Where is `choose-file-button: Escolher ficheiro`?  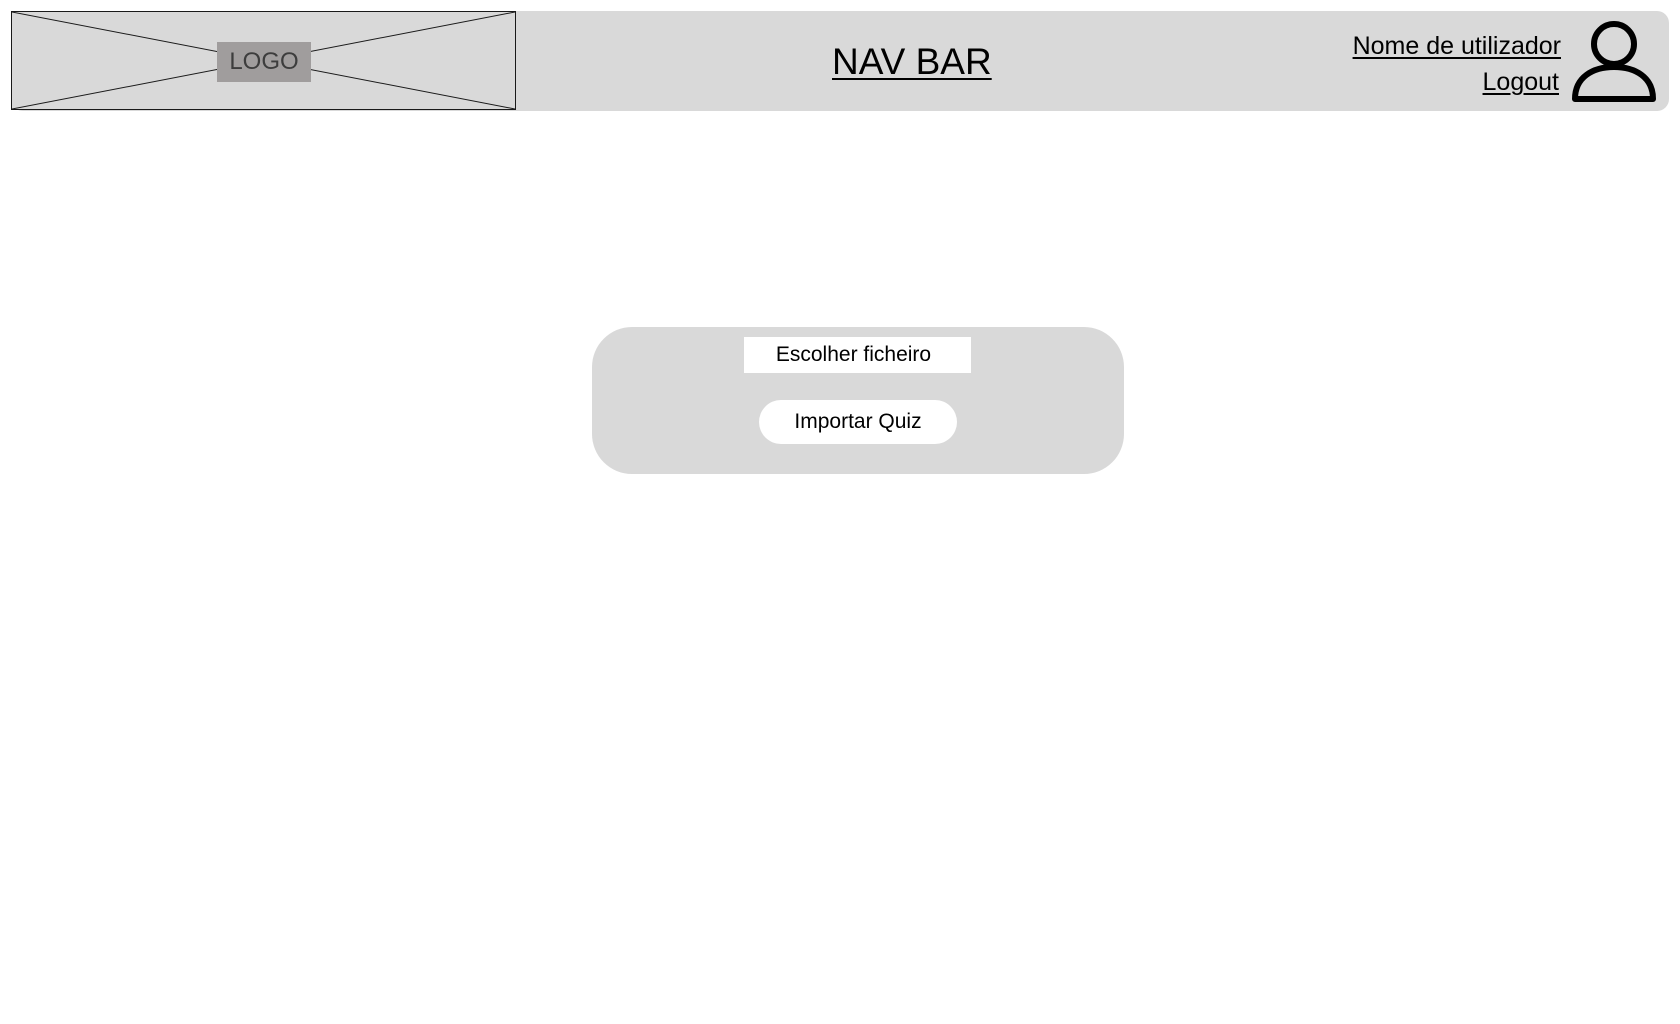 choose-file-button: Escolher ficheiro is located at coordinates (857, 355).